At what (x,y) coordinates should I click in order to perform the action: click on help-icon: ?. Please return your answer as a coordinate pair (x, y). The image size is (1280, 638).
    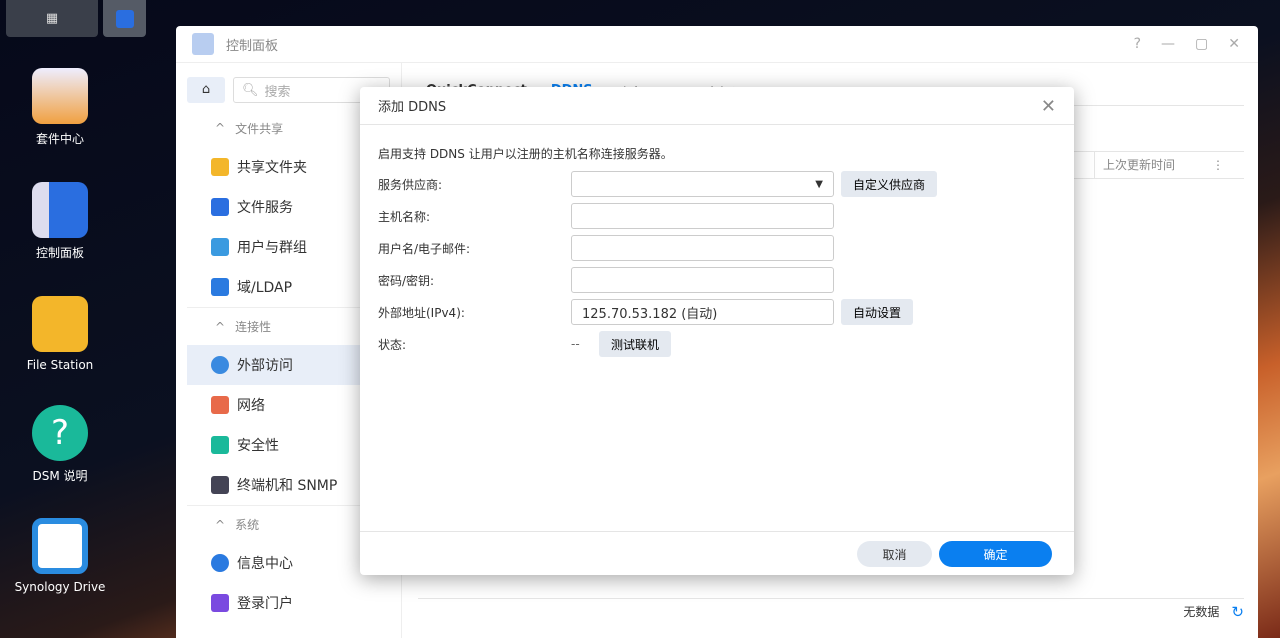
    Looking at the image, I should click on (60, 433).